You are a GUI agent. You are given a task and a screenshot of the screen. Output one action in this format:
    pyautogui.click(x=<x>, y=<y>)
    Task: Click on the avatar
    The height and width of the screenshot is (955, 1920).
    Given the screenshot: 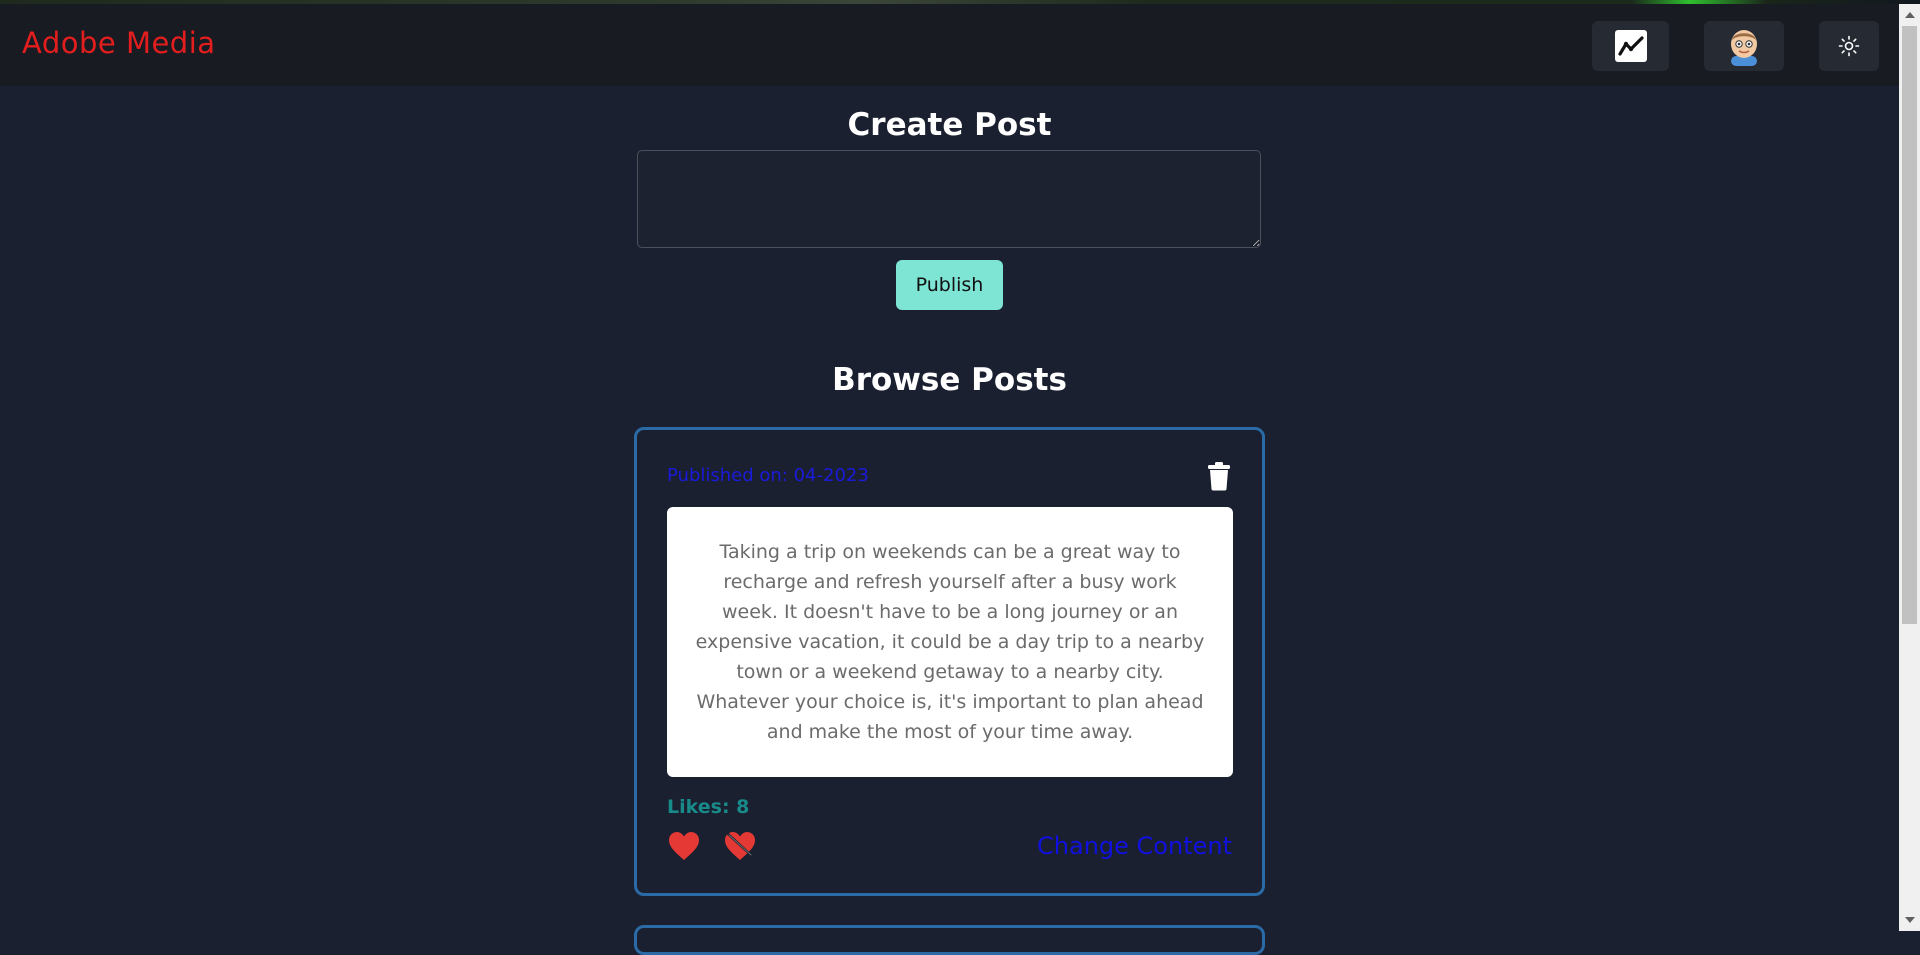 What is the action you would take?
    pyautogui.click(x=1744, y=48)
    